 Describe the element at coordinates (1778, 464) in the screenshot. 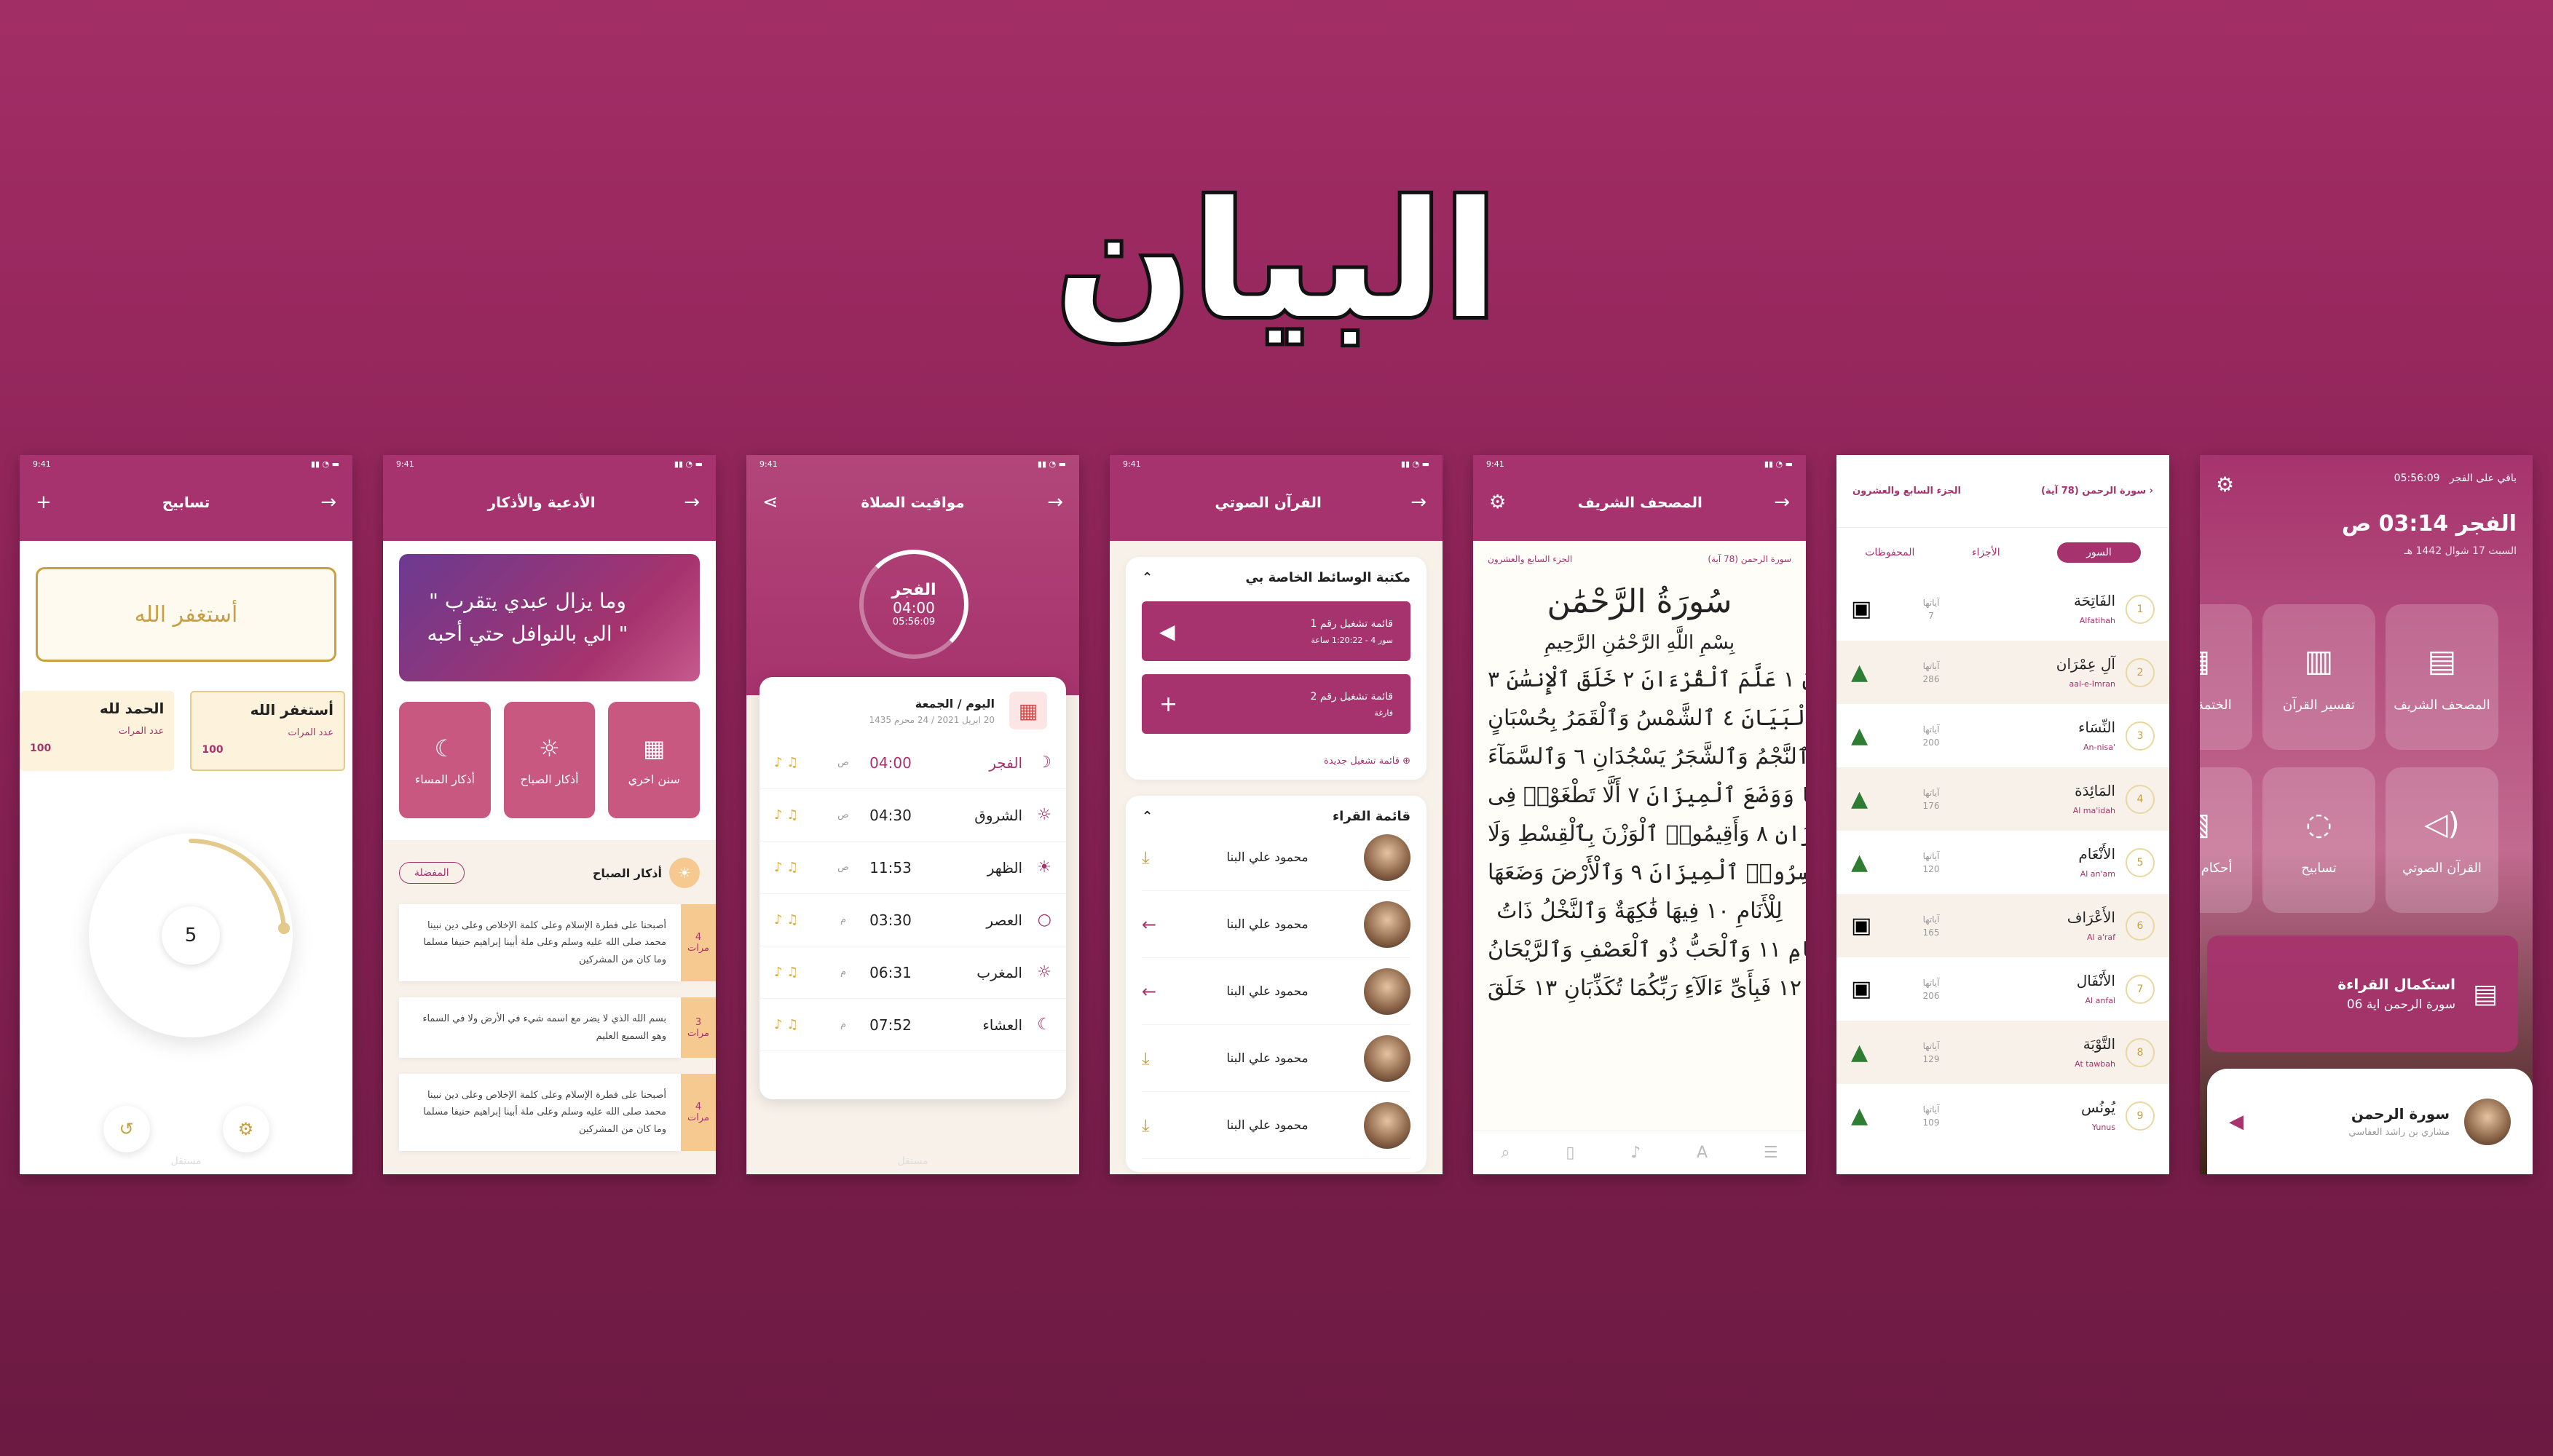

I see `battery-icon: ▮▮ ◔ ▬` at that location.